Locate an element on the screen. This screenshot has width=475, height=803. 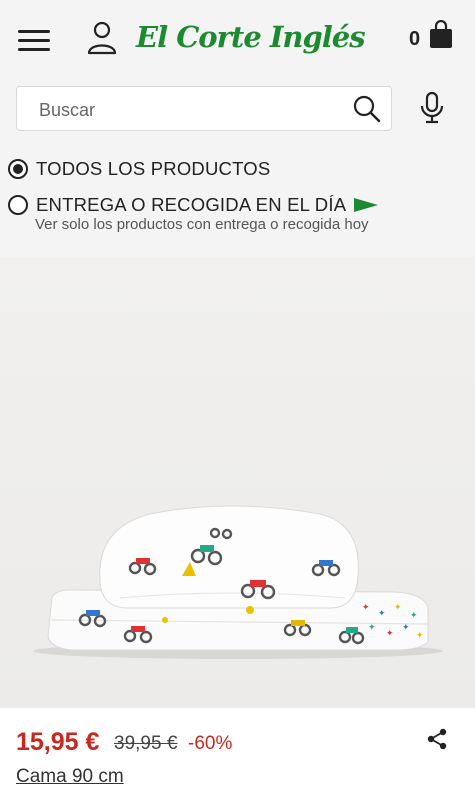
user-icon is located at coordinates (102, 38).